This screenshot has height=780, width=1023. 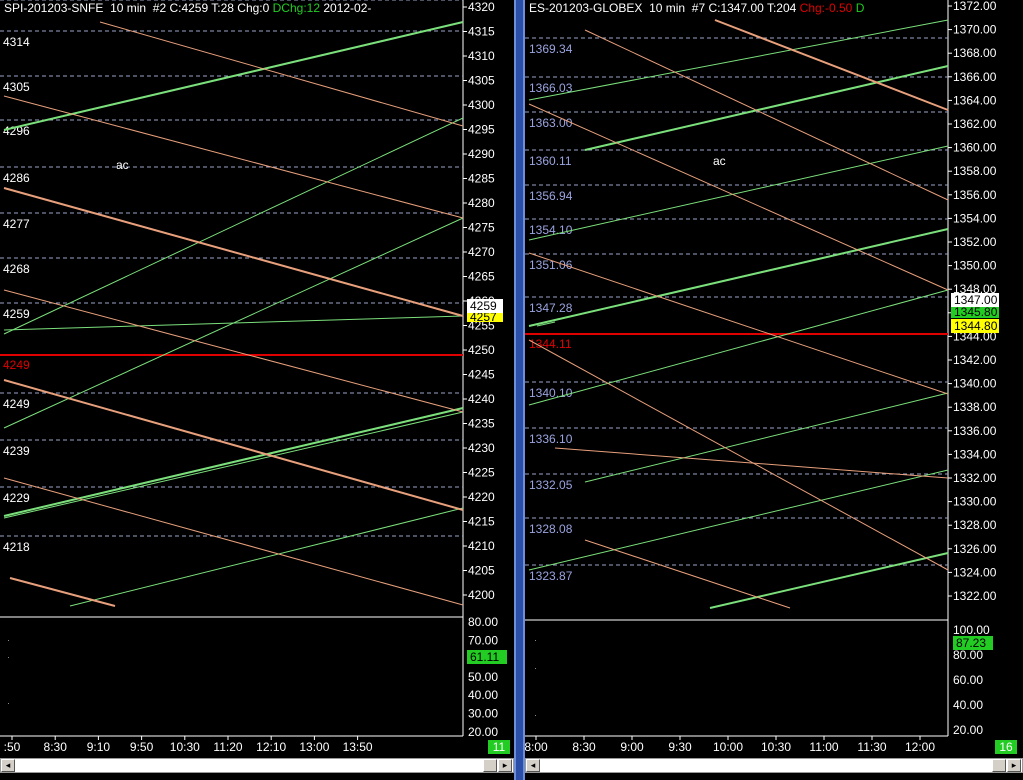 What do you see at coordinates (551, 439) in the screenshot?
I see `level-label: 1336.10` at bounding box center [551, 439].